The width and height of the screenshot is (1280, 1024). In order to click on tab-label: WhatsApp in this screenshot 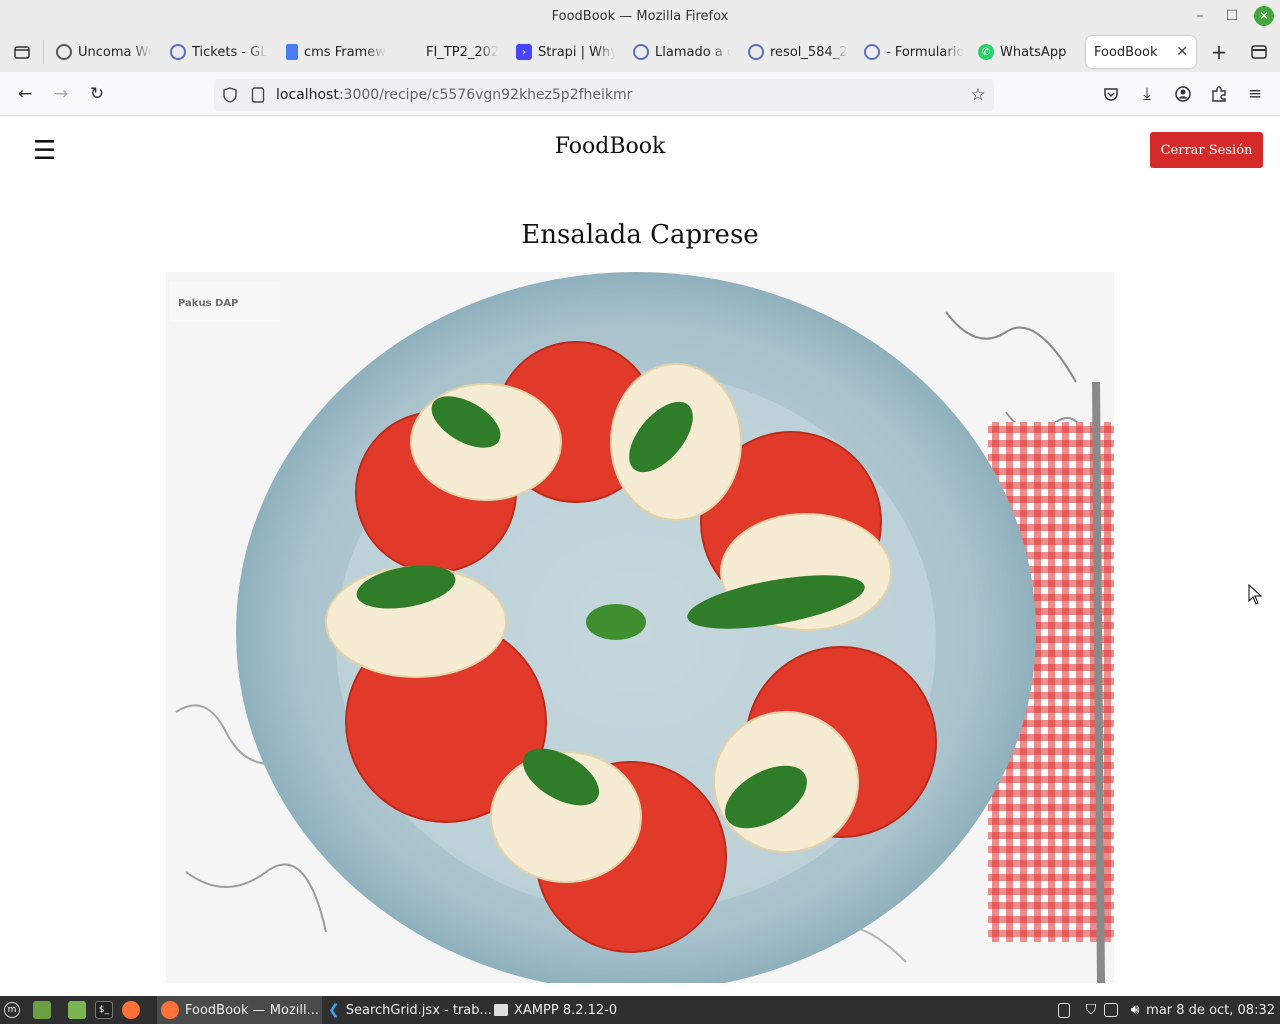, I will do `click(1033, 52)`.